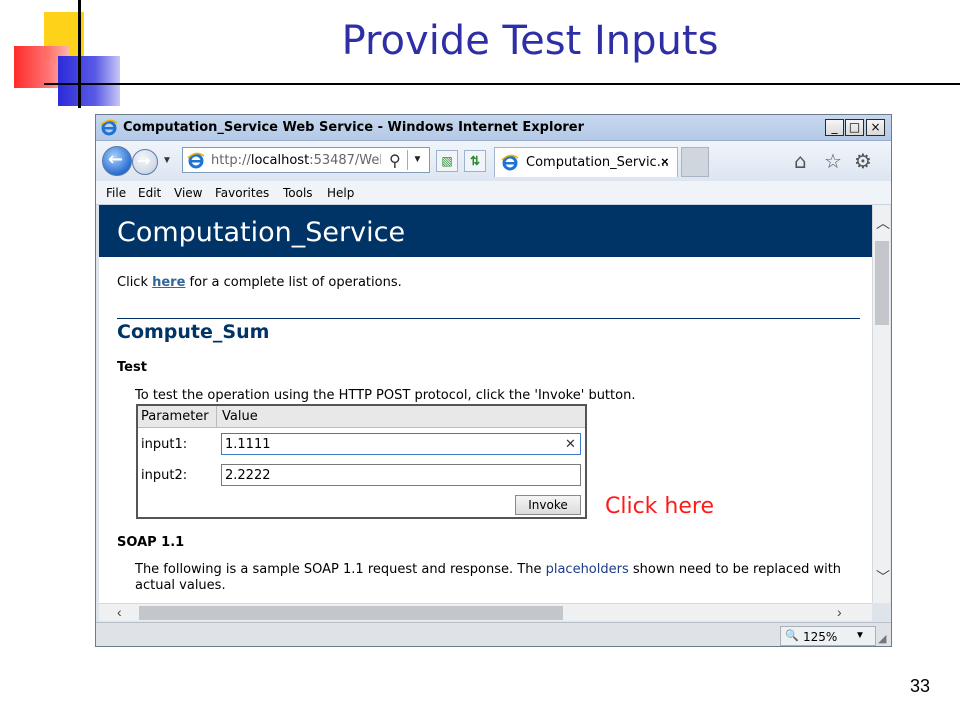 This screenshot has height=720, width=960. Describe the element at coordinates (216, 417) in the screenshot. I see `column-divider` at that location.